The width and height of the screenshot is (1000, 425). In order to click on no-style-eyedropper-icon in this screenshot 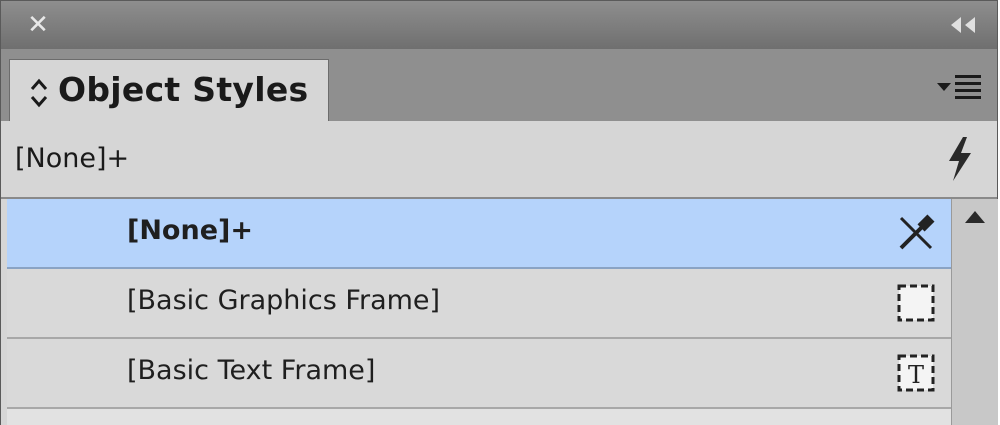, I will do `click(917, 232)`.